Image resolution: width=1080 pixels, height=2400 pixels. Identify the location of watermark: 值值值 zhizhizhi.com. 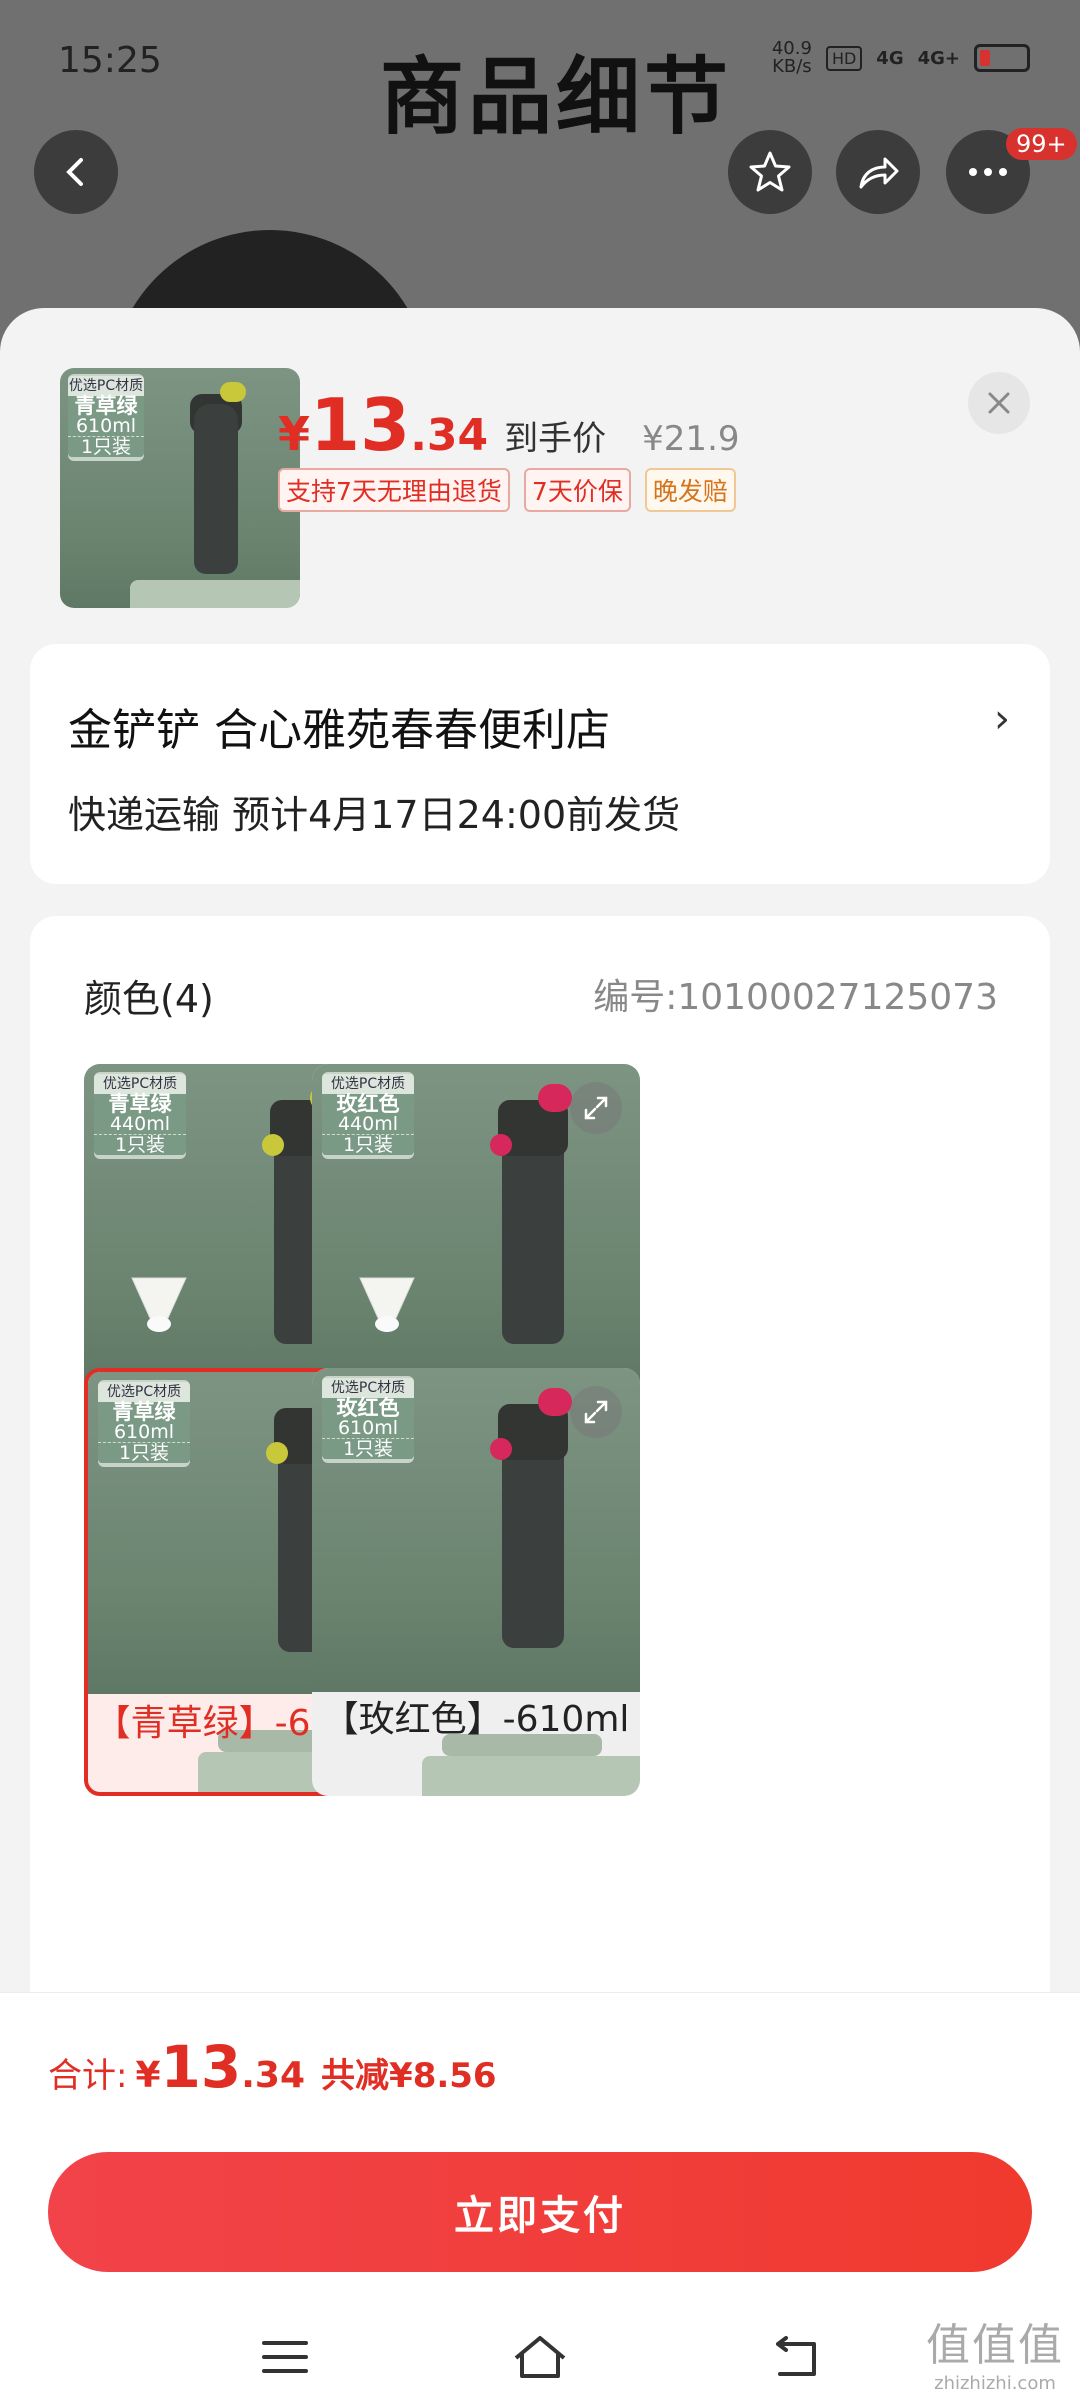
(995, 2357).